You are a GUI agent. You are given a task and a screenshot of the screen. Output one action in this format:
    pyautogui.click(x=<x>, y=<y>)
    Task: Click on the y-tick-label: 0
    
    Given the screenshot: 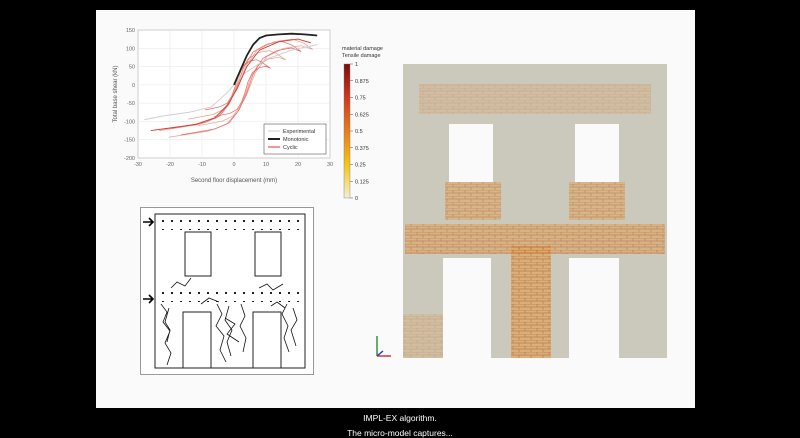 What is the action you would take?
    pyautogui.click(x=133, y=86)
    